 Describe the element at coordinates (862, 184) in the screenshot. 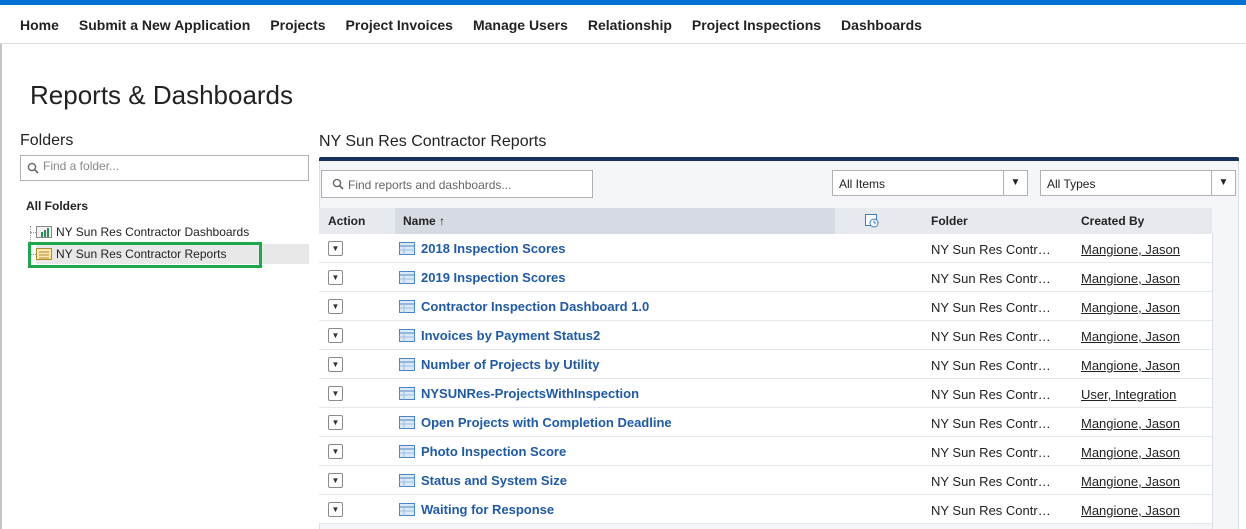

I see `items-filter-value: All Items` at that location.